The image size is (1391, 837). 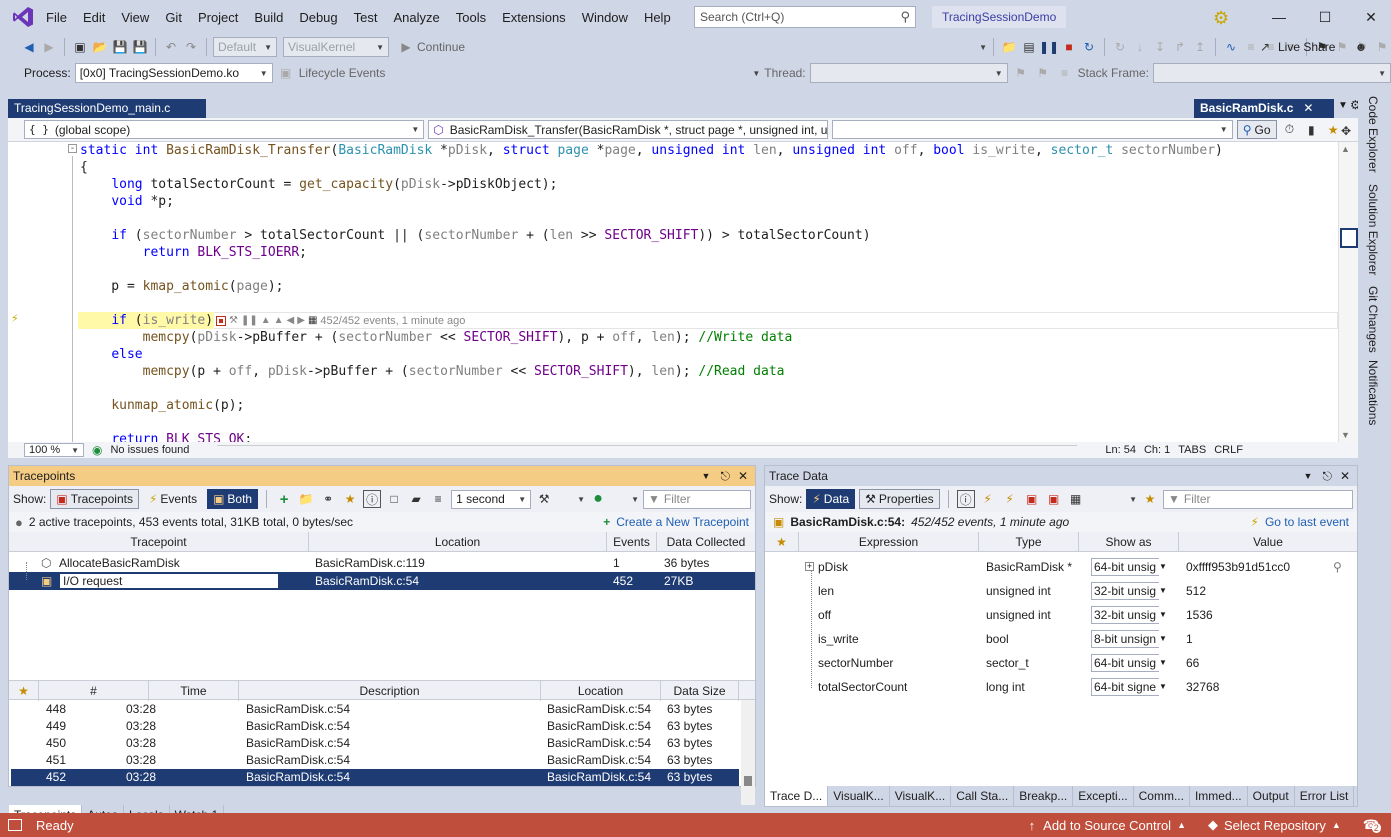 What do you see at coordinates (29, 47) in the screenshot?
I see `back-icon: ◀` at bounding box center [29, 47].